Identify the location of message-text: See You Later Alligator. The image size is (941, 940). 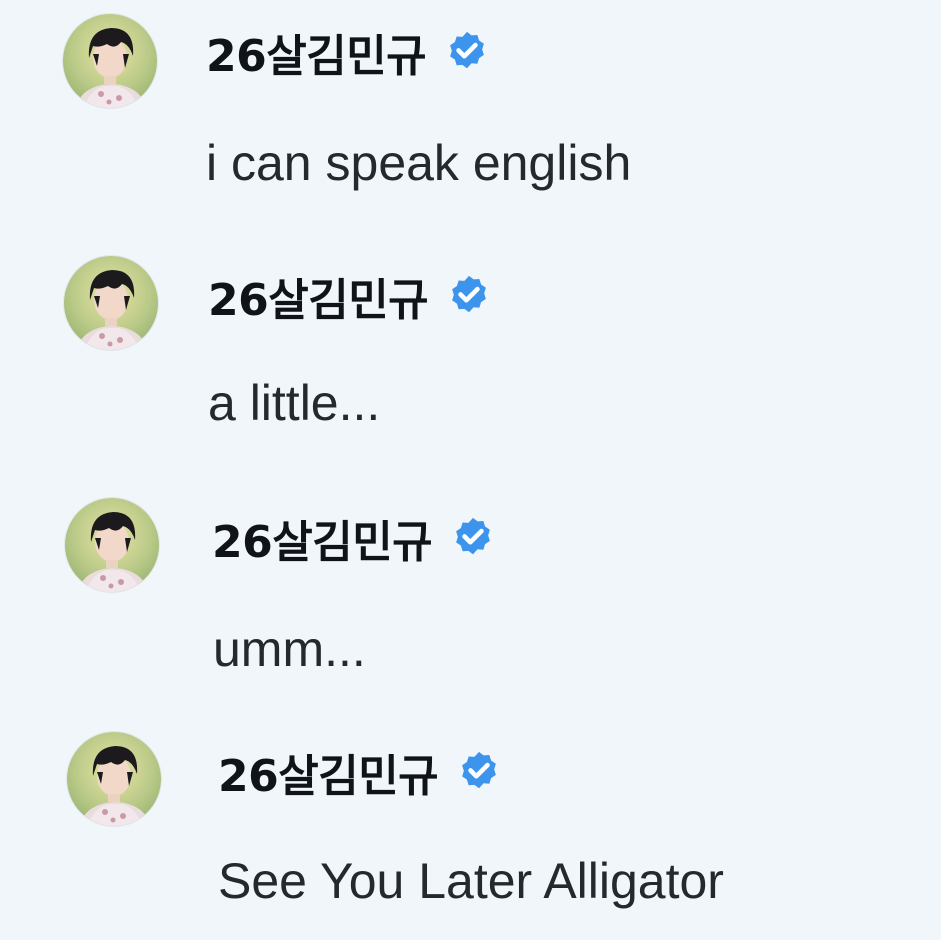
(471, 881).